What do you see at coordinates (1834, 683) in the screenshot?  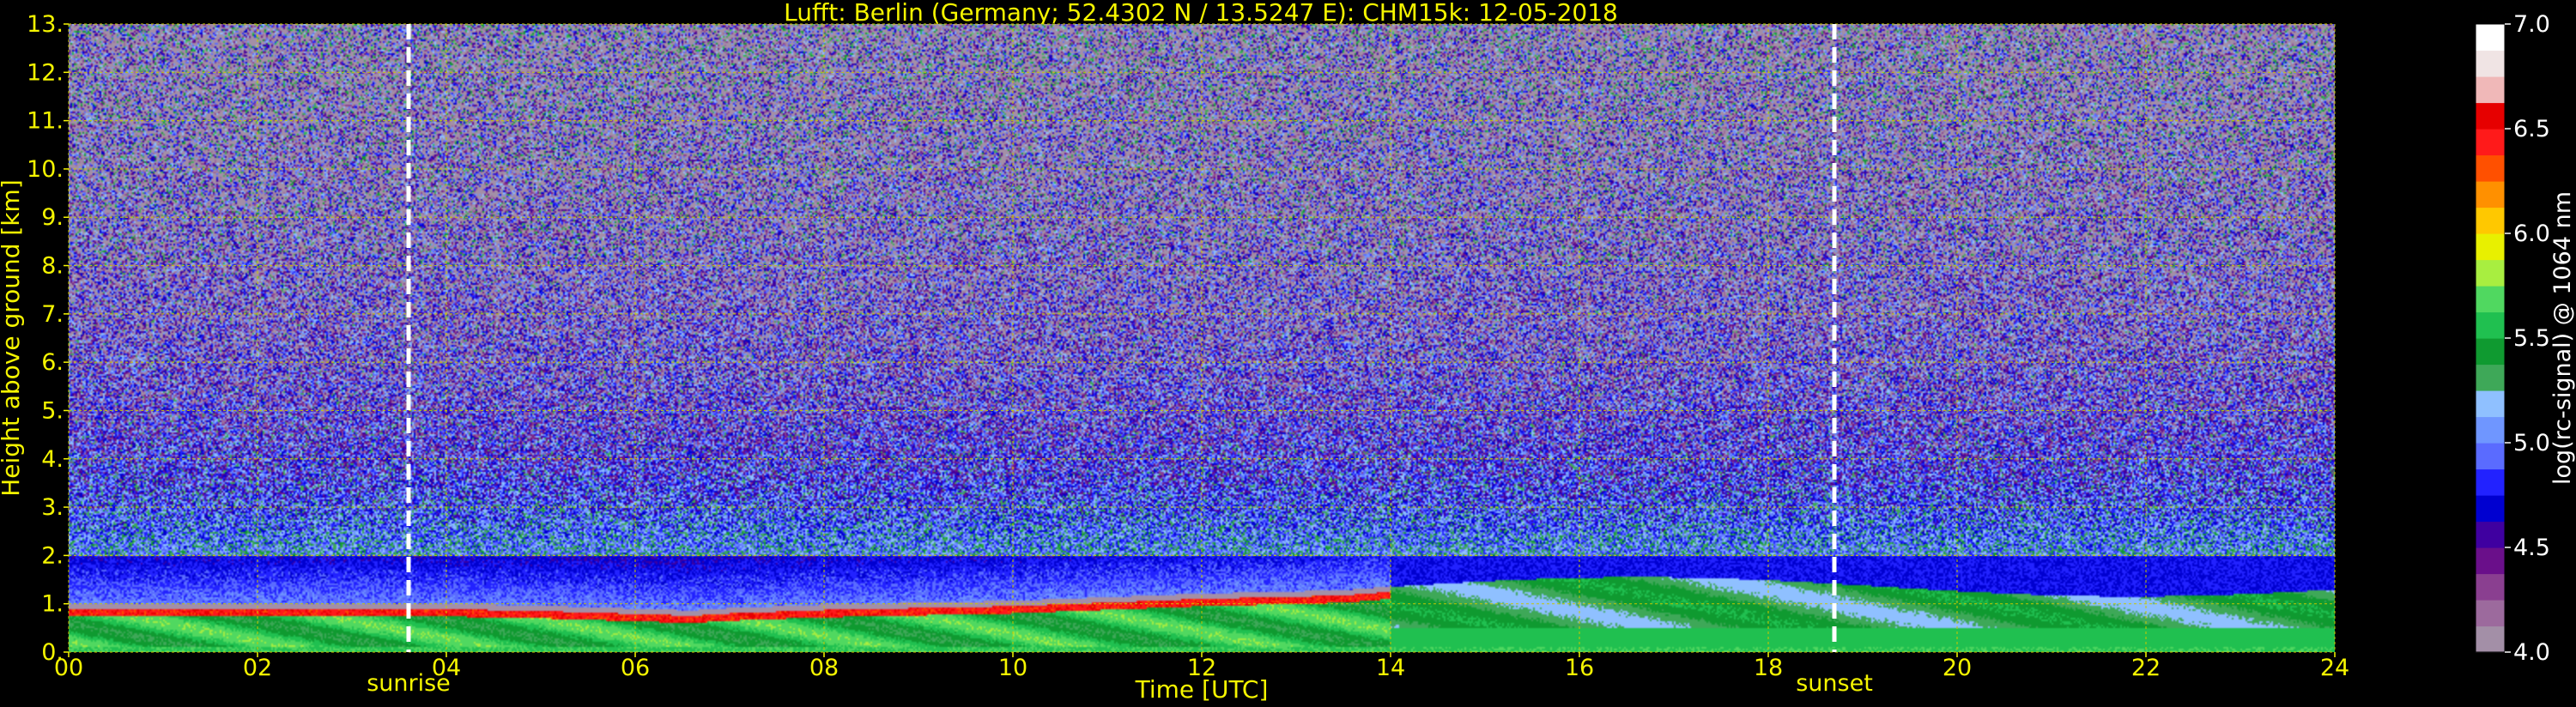 I see `annotation-label: sunset` at bounding box center [1834, 683].